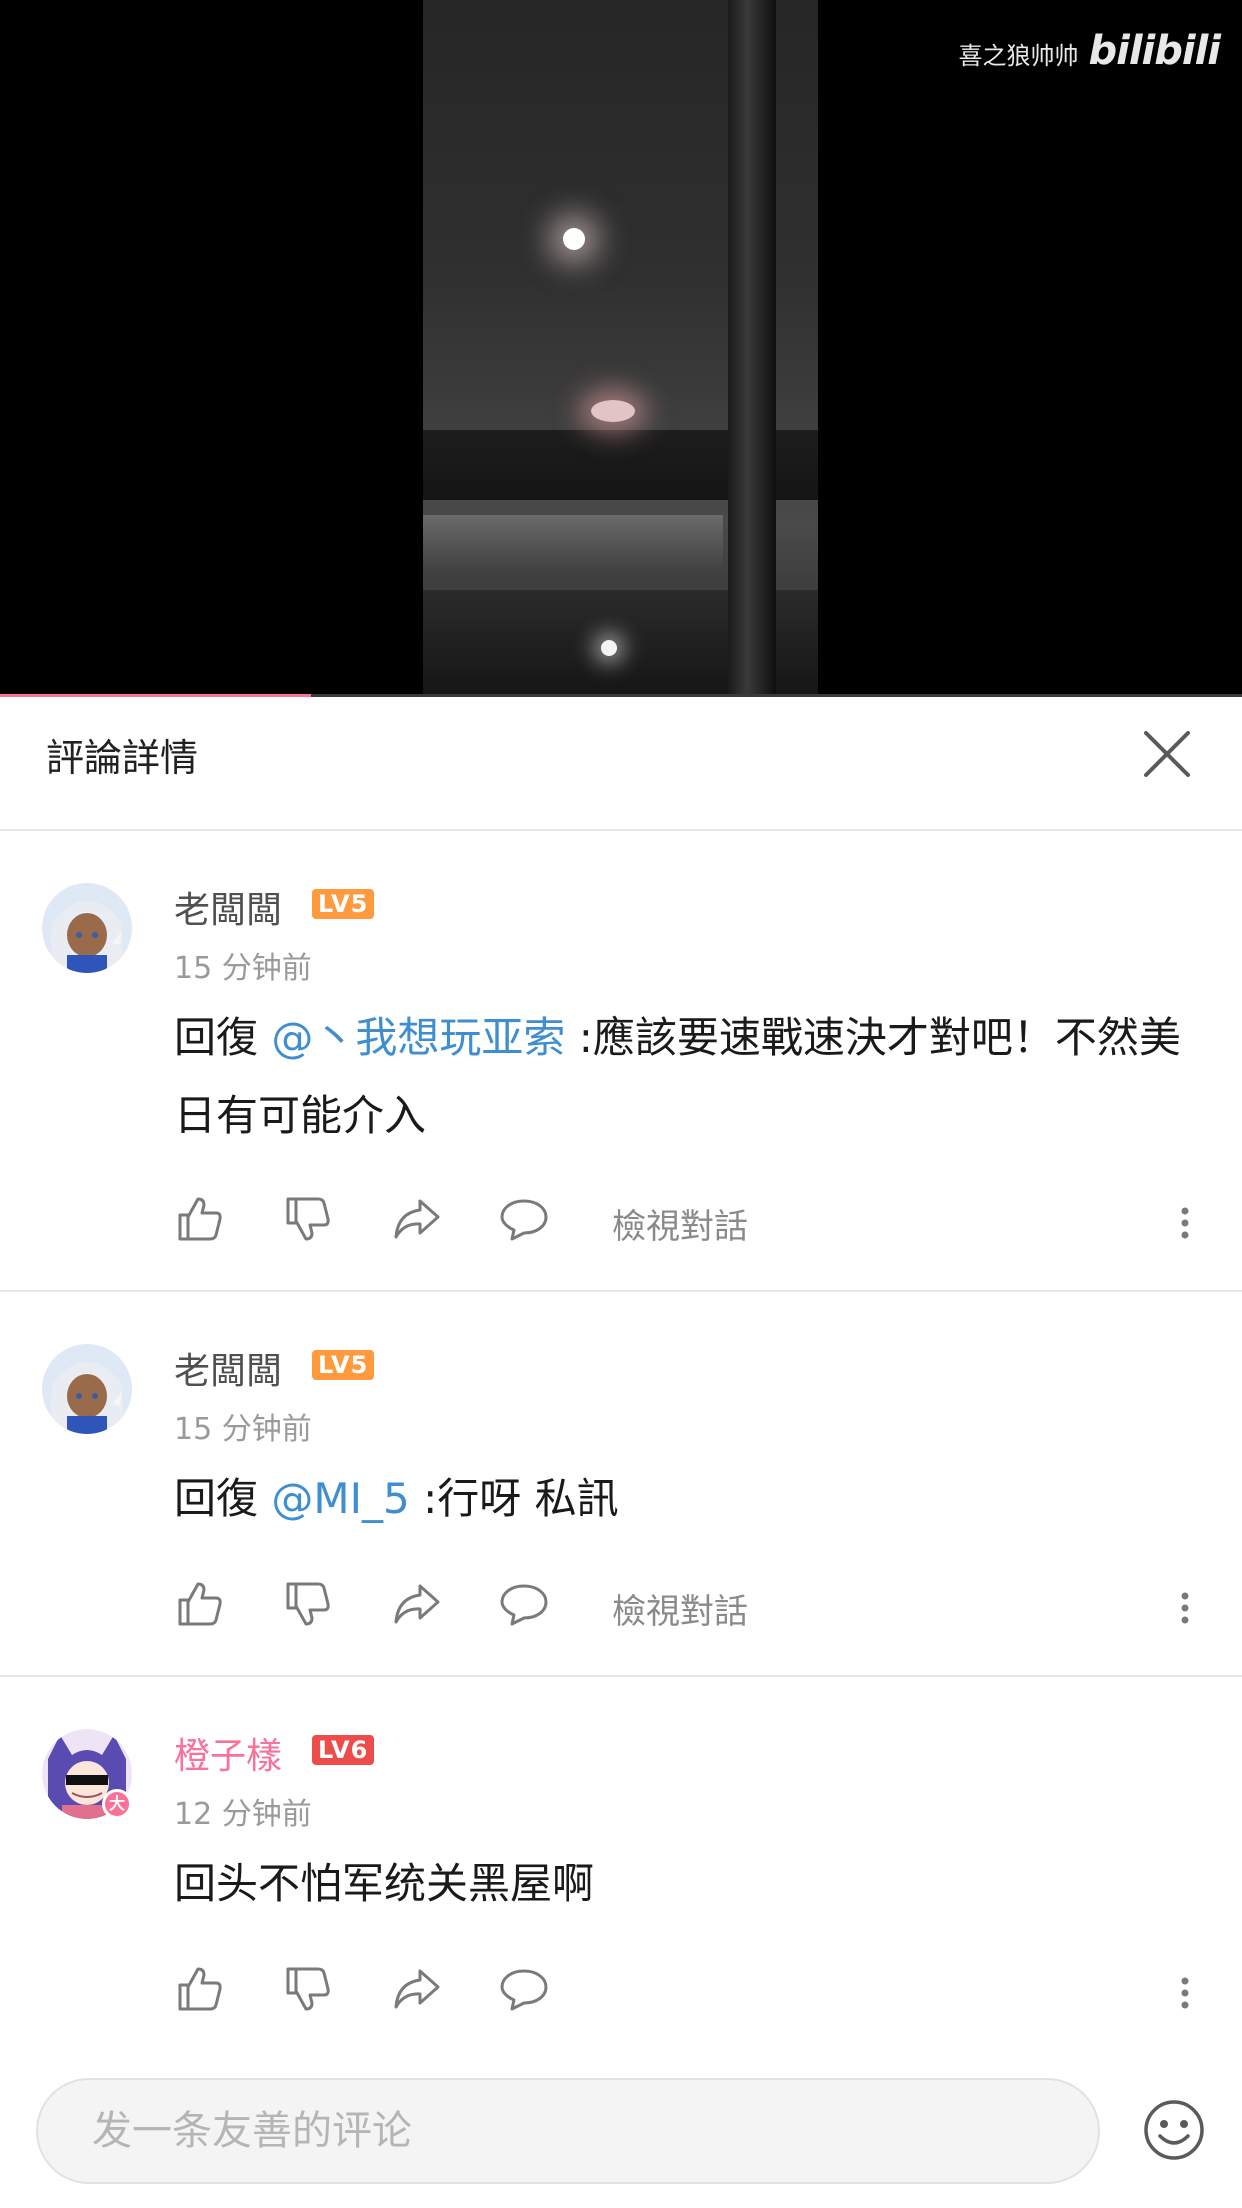 The width and height of the screenshot is (1242, 2208). Describe the element at coordinates (384, 1883) in the screenshot. I see `comment-text: 回头不怕军统关黑屋啊` at that location.